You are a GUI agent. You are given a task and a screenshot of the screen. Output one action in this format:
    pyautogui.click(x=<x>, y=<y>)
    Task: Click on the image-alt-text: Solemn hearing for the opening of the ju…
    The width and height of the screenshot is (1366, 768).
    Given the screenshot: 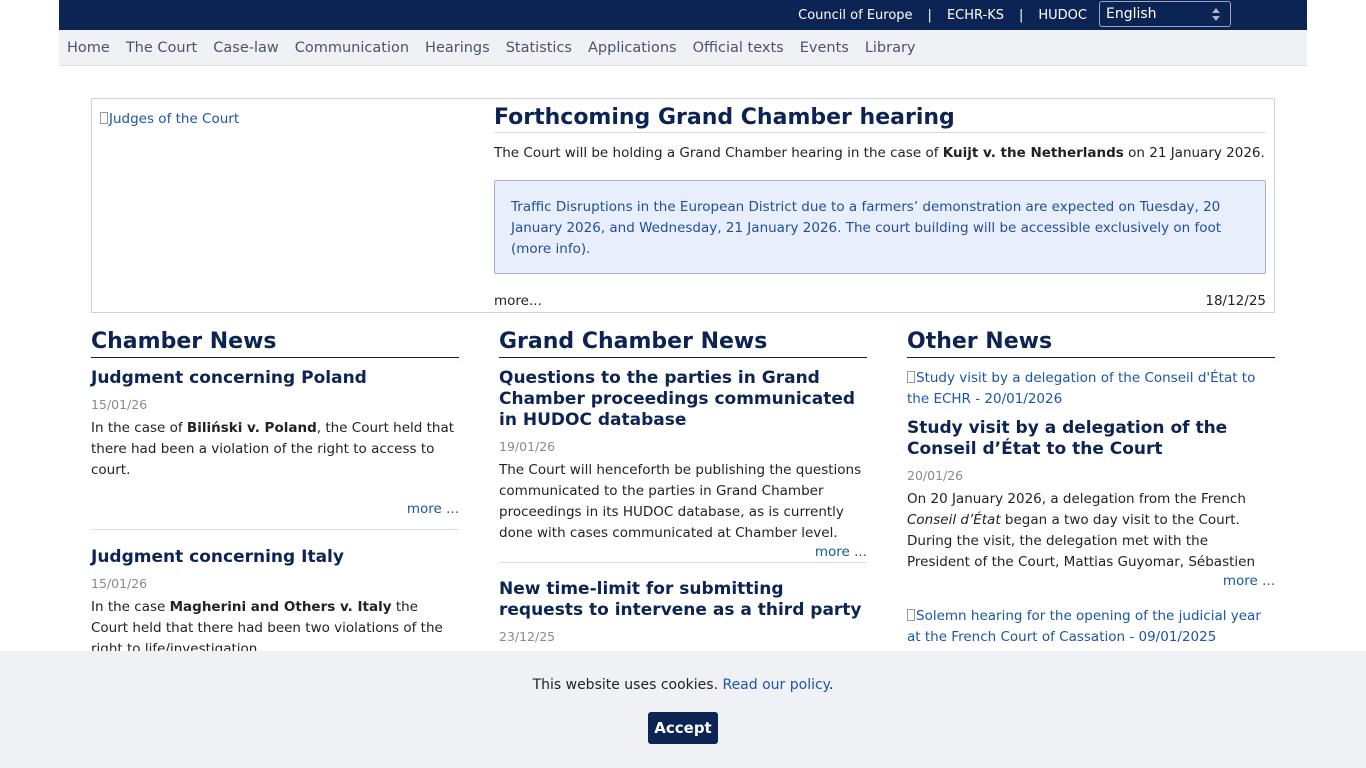 What is the action you would take?
    pyautogui.click(x=1084, y=626)
    